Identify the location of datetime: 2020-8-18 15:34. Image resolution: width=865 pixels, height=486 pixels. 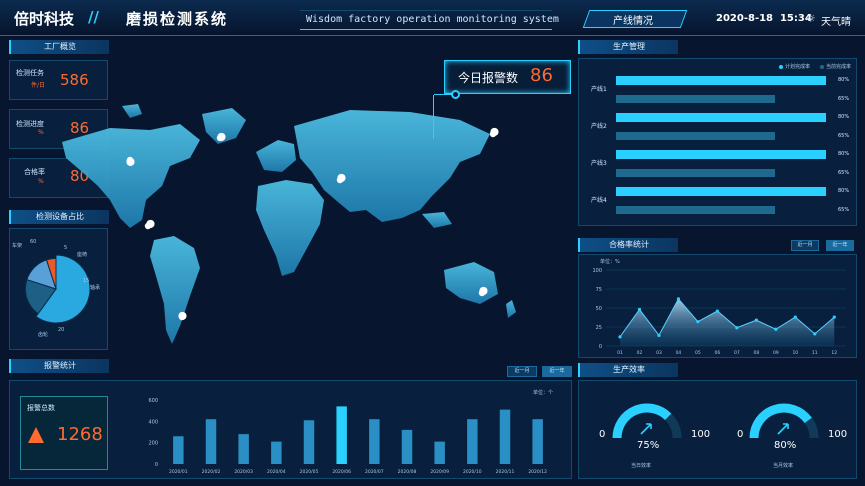
(764, 18).